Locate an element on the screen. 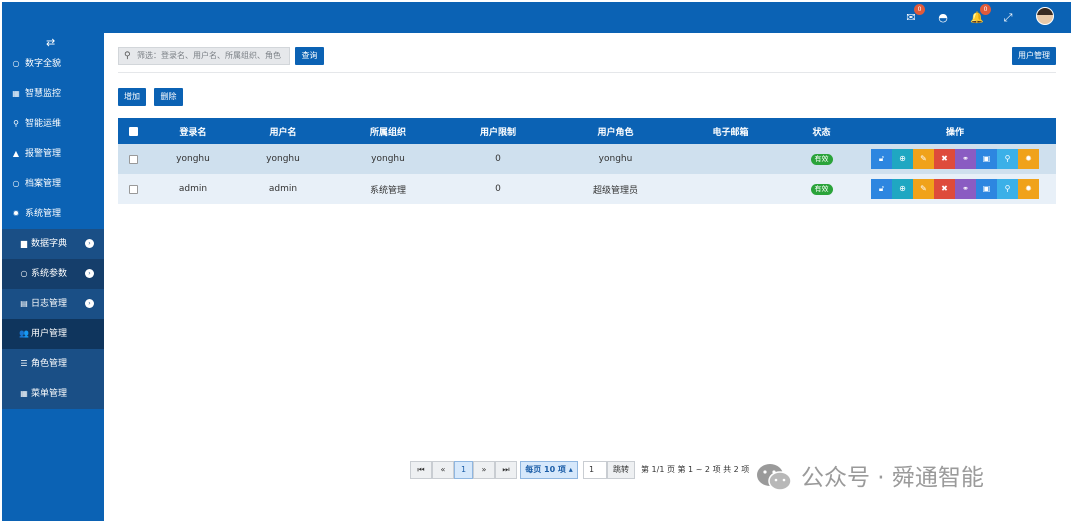 Image resolution: width=1080 pixels, height=521 pixels. fullscreen-icon: ⤢ is located at coordinates (1008, 18).